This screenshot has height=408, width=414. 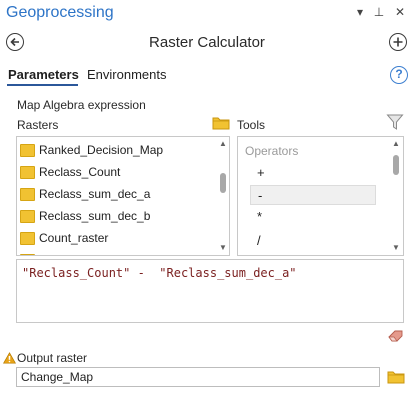 I want to click on pin-icon: ⊥, so click(x=379, y=12).